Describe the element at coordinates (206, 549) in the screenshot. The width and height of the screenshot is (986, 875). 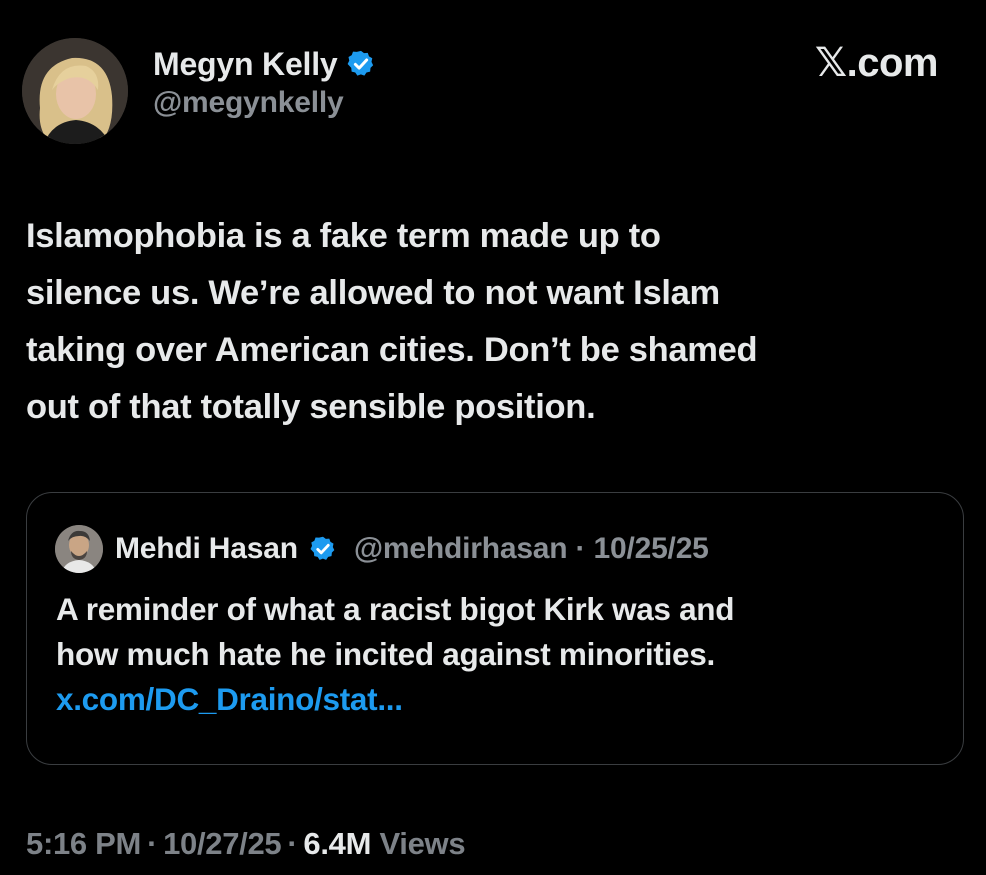
I see `quoted-author-display-name: Mehdi Hasan` at that location.